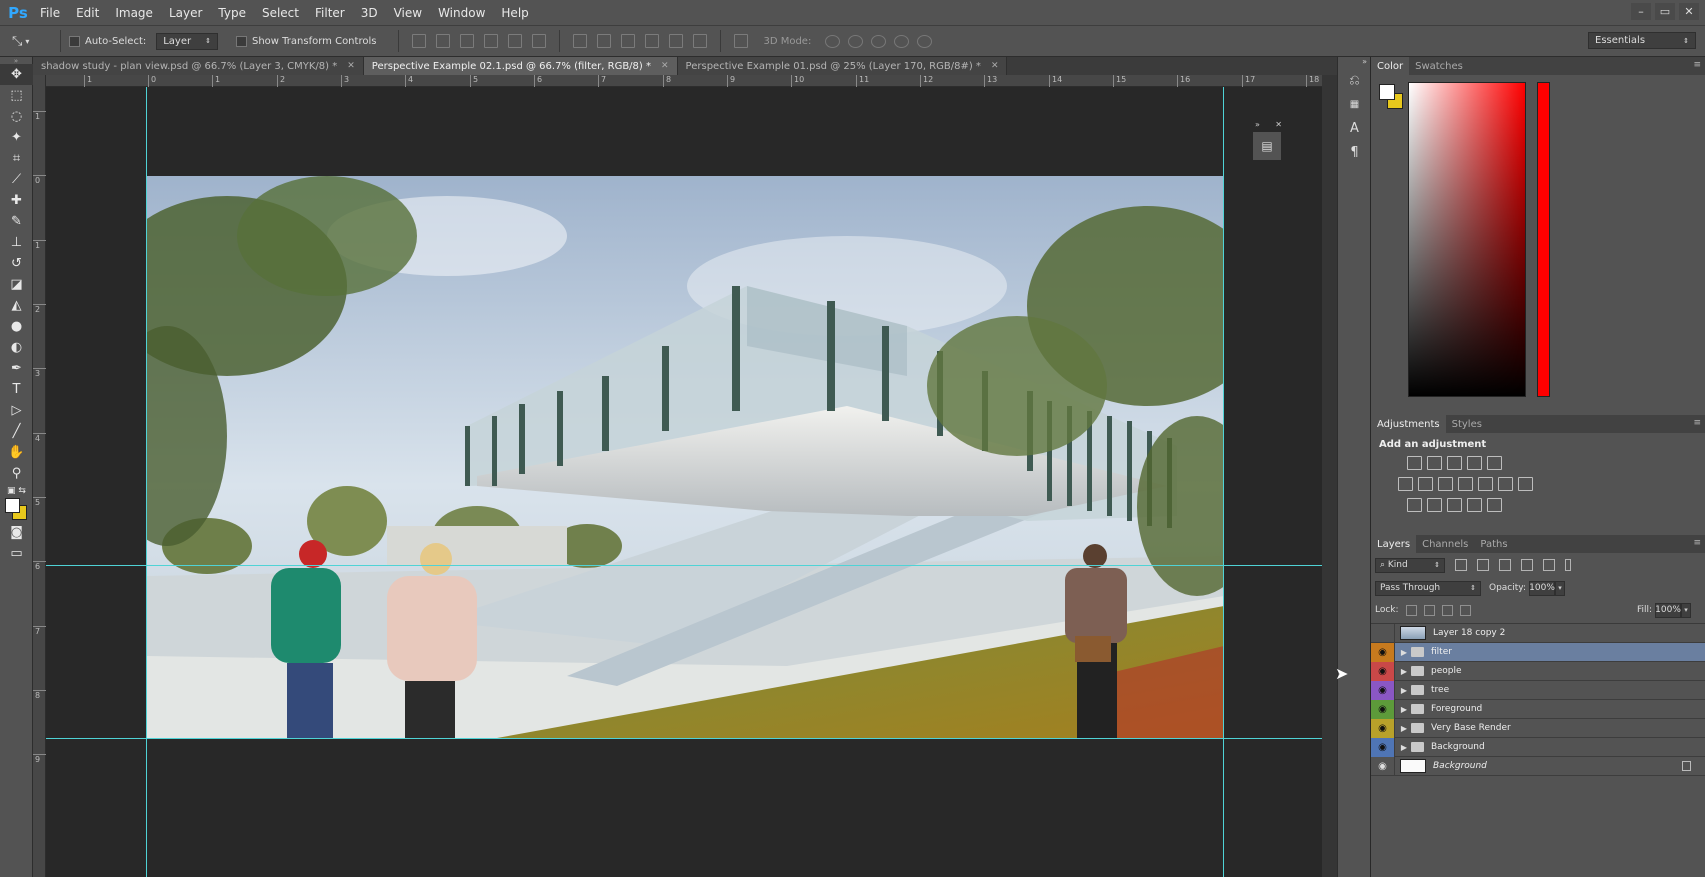 Image resolution: width=1705 pixels, height=877 pixels. Describe the element at coordinates (1485, 484) in the screenshot. I see `photo-filter-icon` at that location.